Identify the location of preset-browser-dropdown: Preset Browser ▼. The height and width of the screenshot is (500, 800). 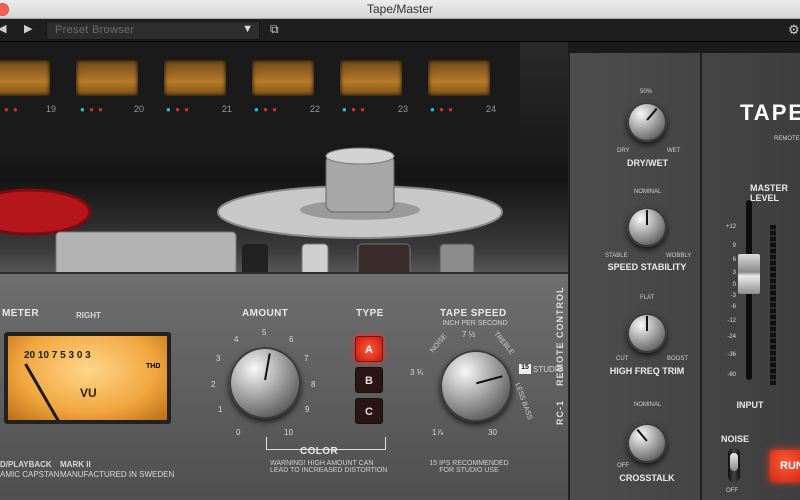
(153, 30).